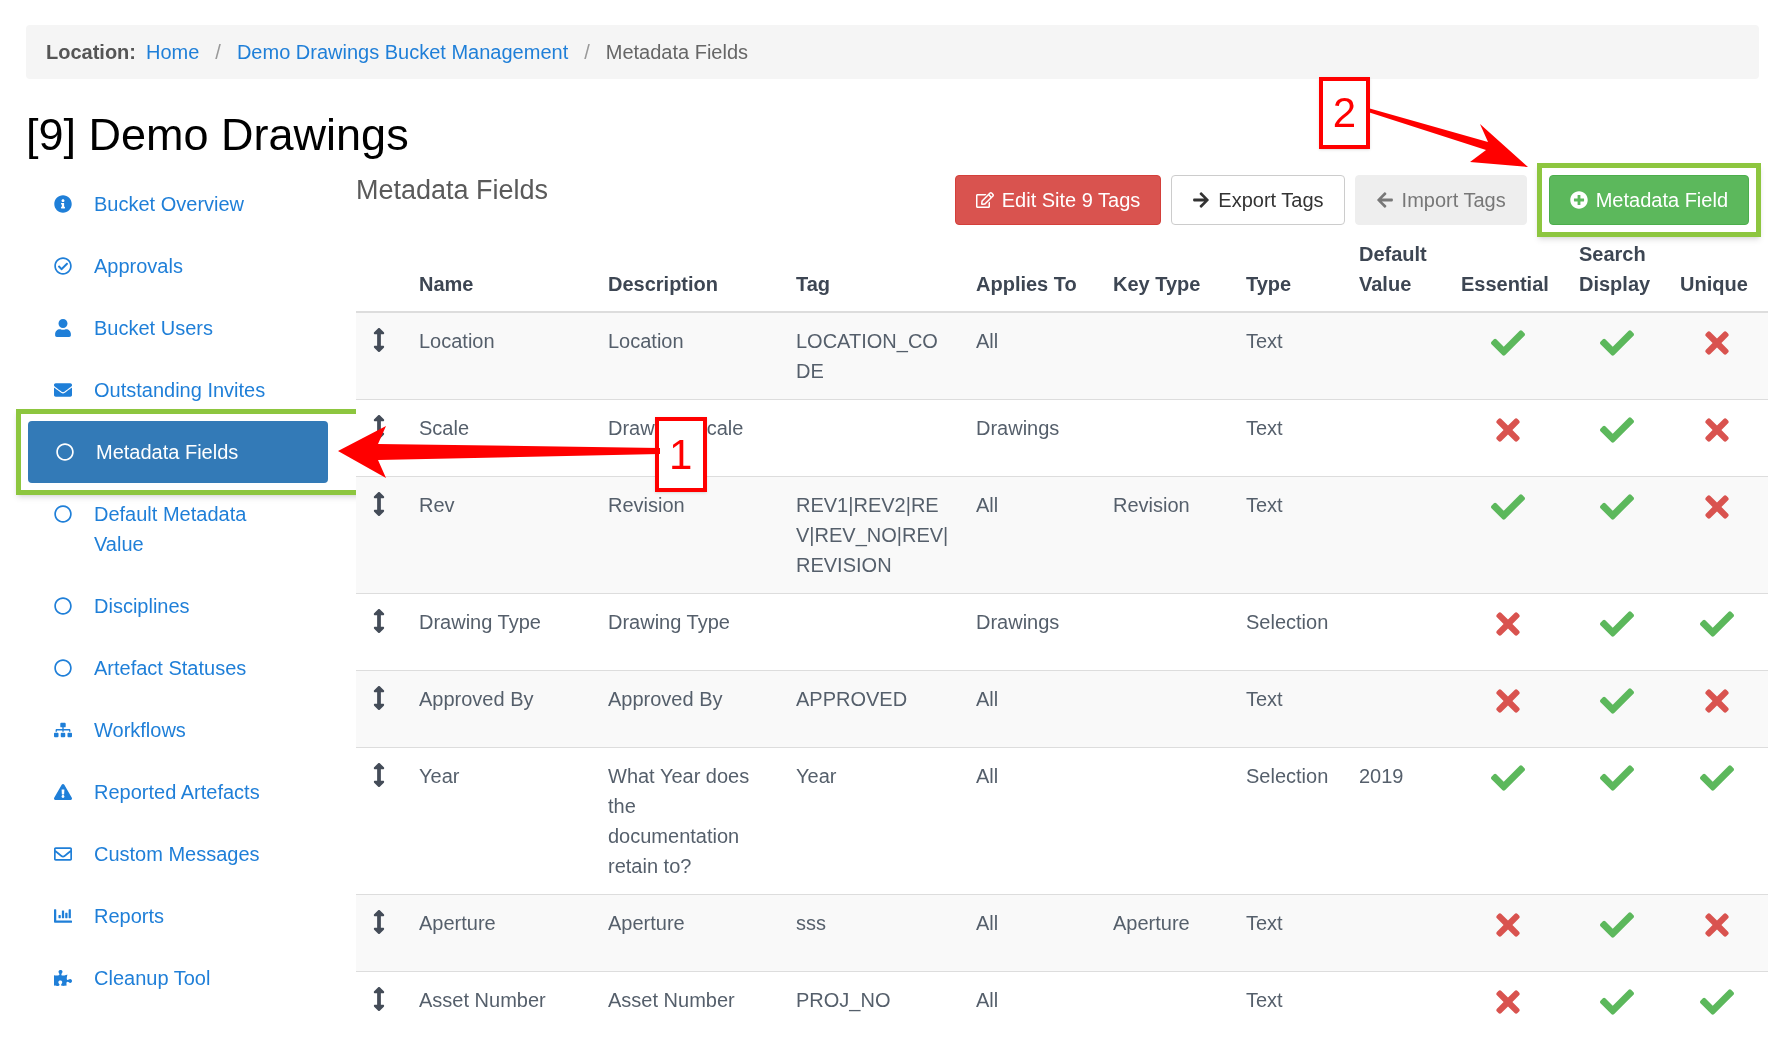 The width and height of the screenshot is (1768, 1038). I want to click on sidebar-item: Reported Artefacts, so click(176, 792).